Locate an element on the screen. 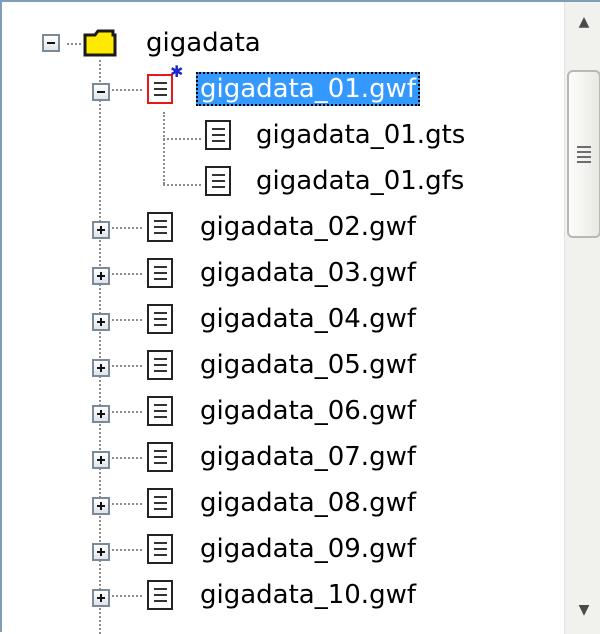  down-arrow-icon: ▼ is located at coordinates (584, 610).